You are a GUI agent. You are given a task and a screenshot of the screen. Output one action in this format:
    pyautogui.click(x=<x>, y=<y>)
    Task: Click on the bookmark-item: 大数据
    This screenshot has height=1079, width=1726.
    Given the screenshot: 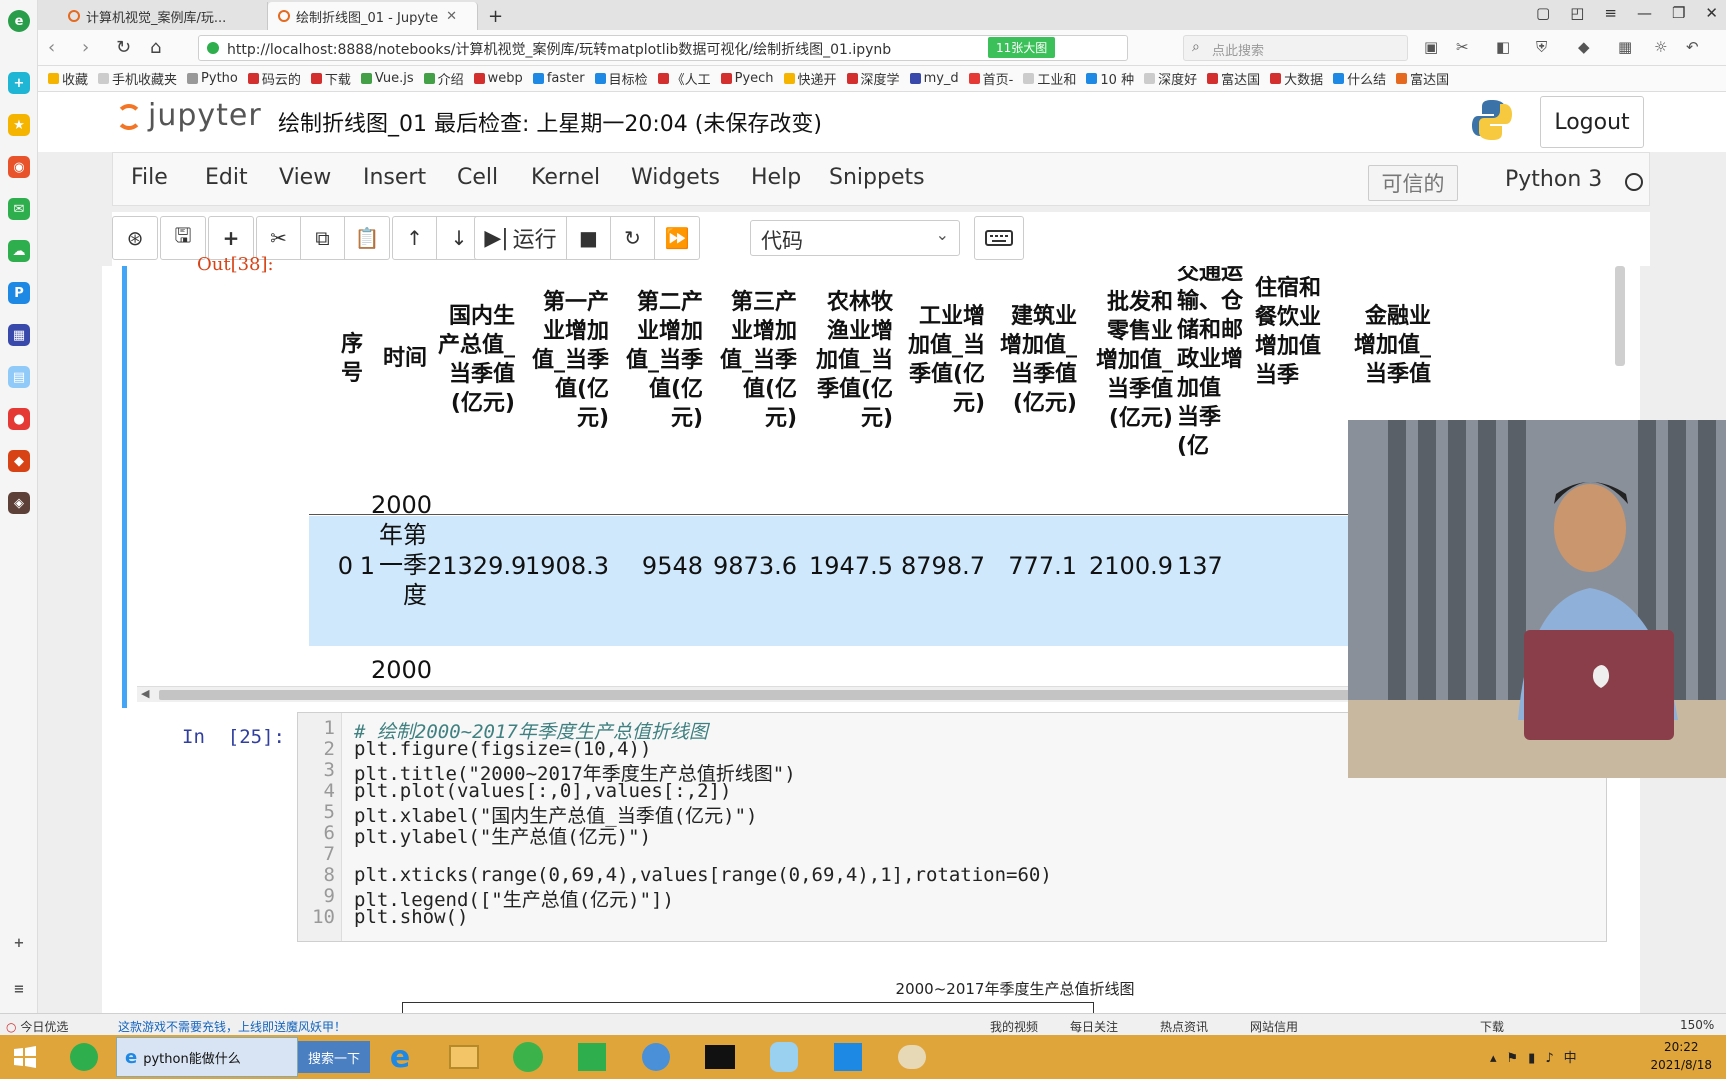 What is the action you would take?
    pyautogui.click(x=1299, y=78)
    